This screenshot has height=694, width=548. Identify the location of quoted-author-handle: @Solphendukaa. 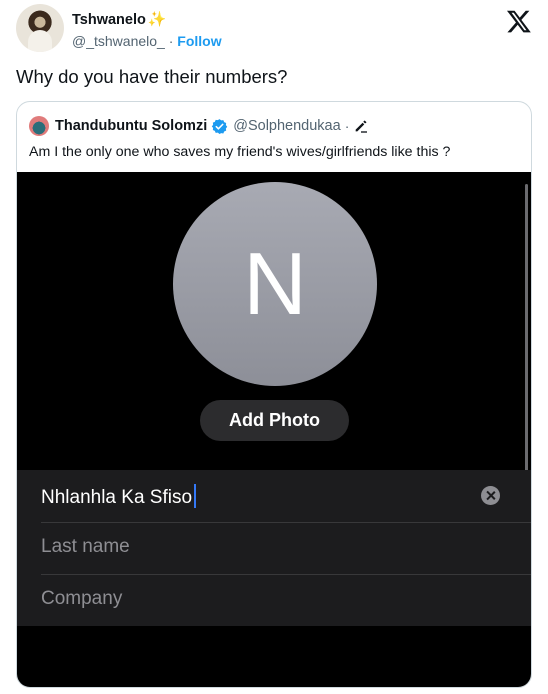
(286, 126).